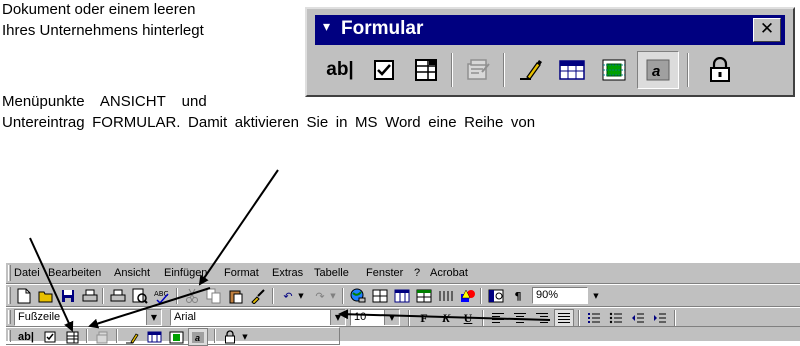 This screenshot has width=800, height=346. I want to click on printer-icon, so click(118, 295).